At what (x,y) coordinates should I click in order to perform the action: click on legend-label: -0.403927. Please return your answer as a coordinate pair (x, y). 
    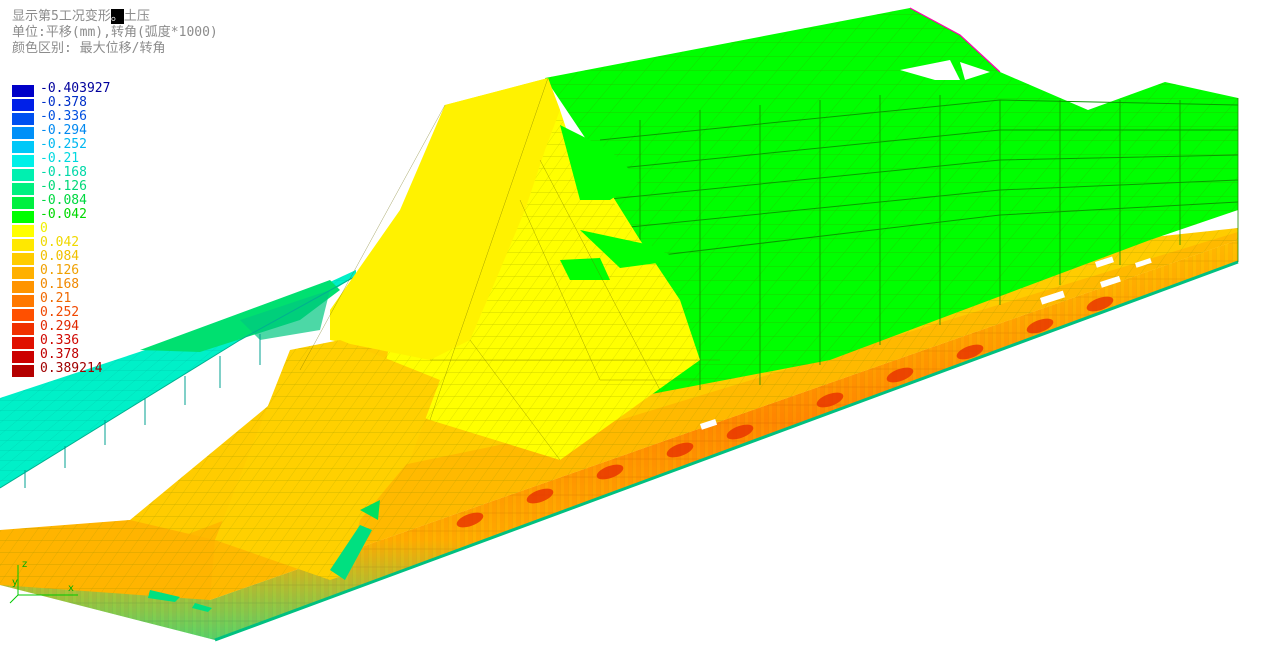
    Looking at the image, I should click on (75, 88).